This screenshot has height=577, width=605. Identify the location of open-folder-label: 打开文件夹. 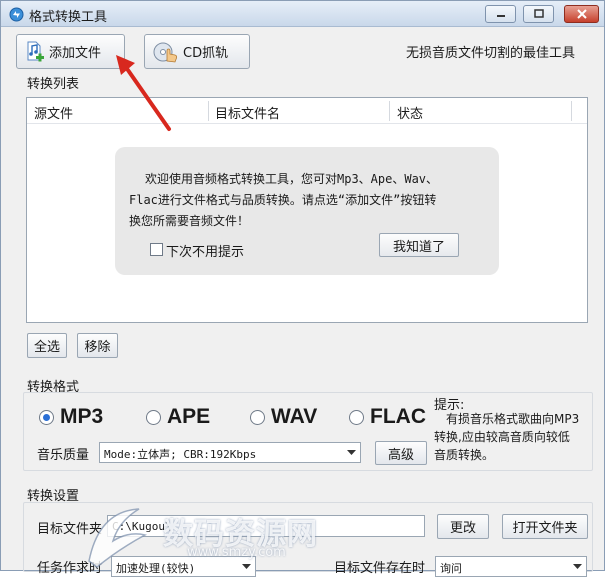
(545, 528).